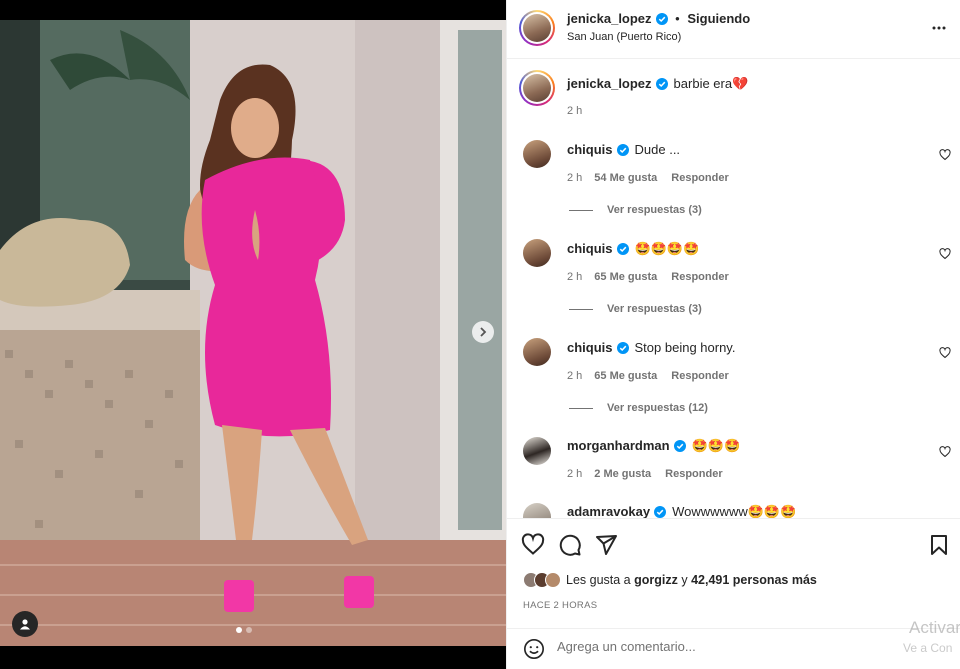  Describe the element at coordinates (638, 408) in the screenshot. I see `view-replies-button: Ver respuestas (12)` at that location.